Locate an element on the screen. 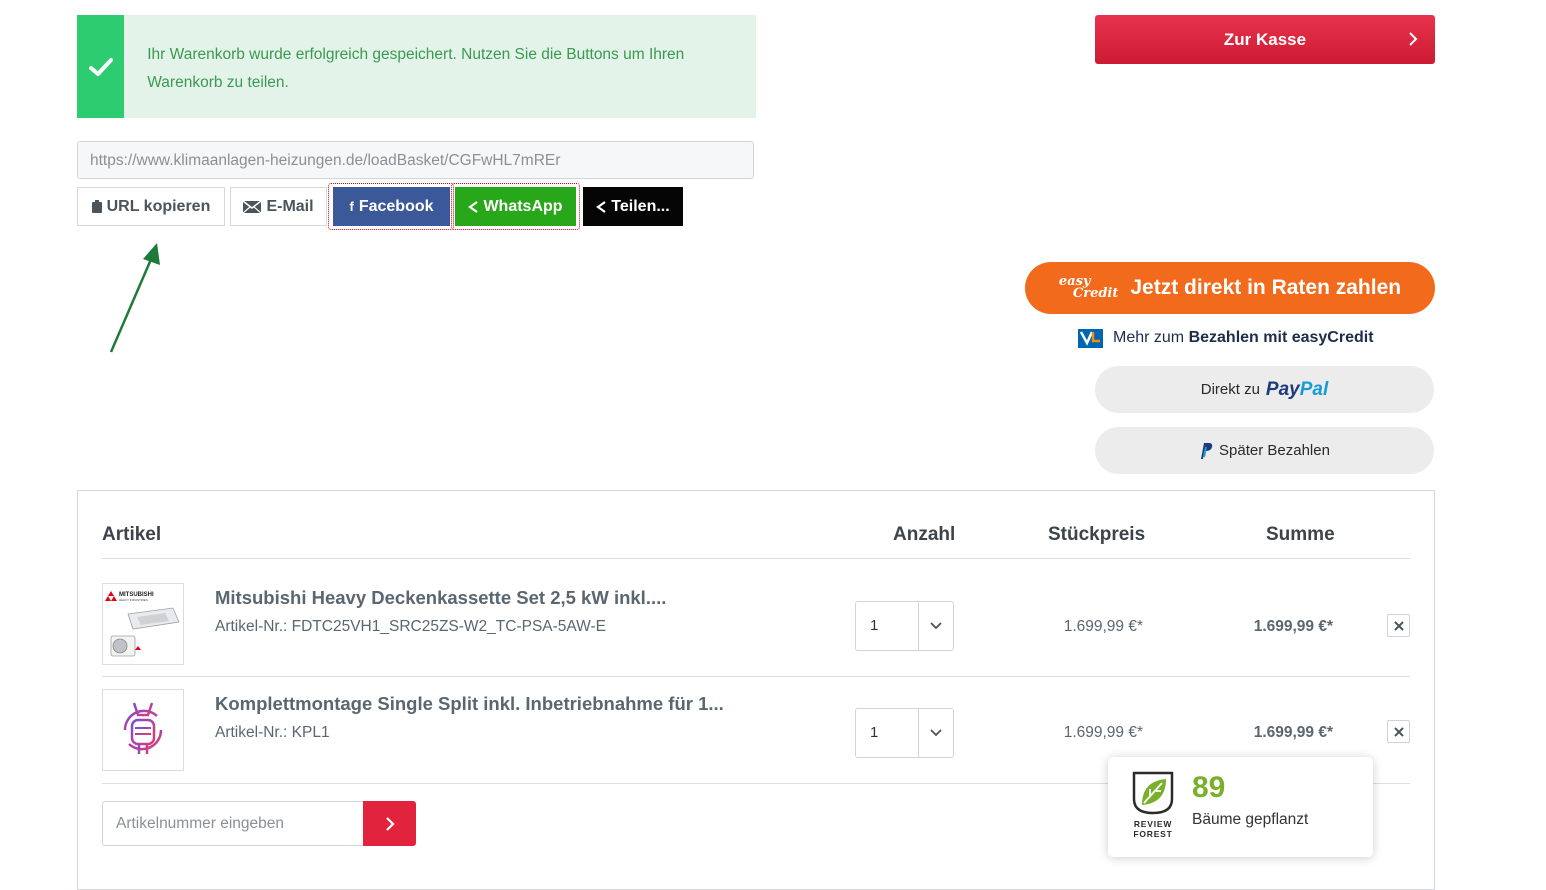 The height and width of the screenshot is (890, 1546). header-total: Summe is located at coordinates (1300, 534).